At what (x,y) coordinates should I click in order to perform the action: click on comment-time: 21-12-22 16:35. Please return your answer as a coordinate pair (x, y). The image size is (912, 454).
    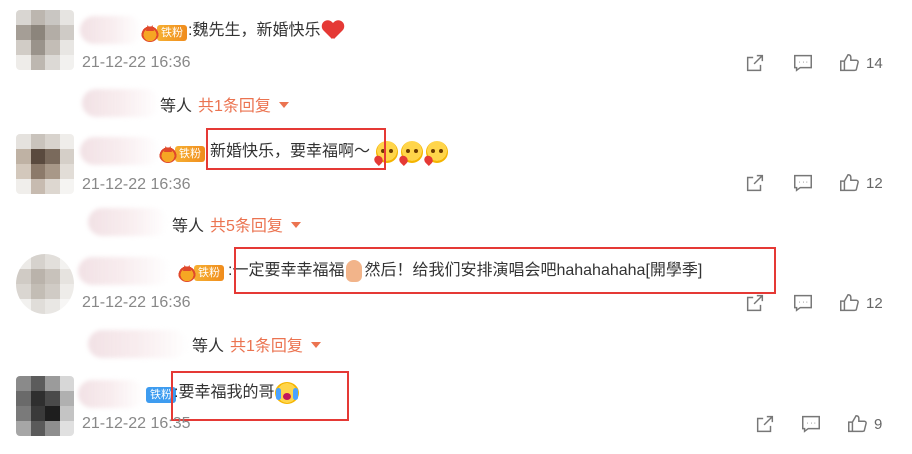
    Looking at the image, I should click on (136, 423).